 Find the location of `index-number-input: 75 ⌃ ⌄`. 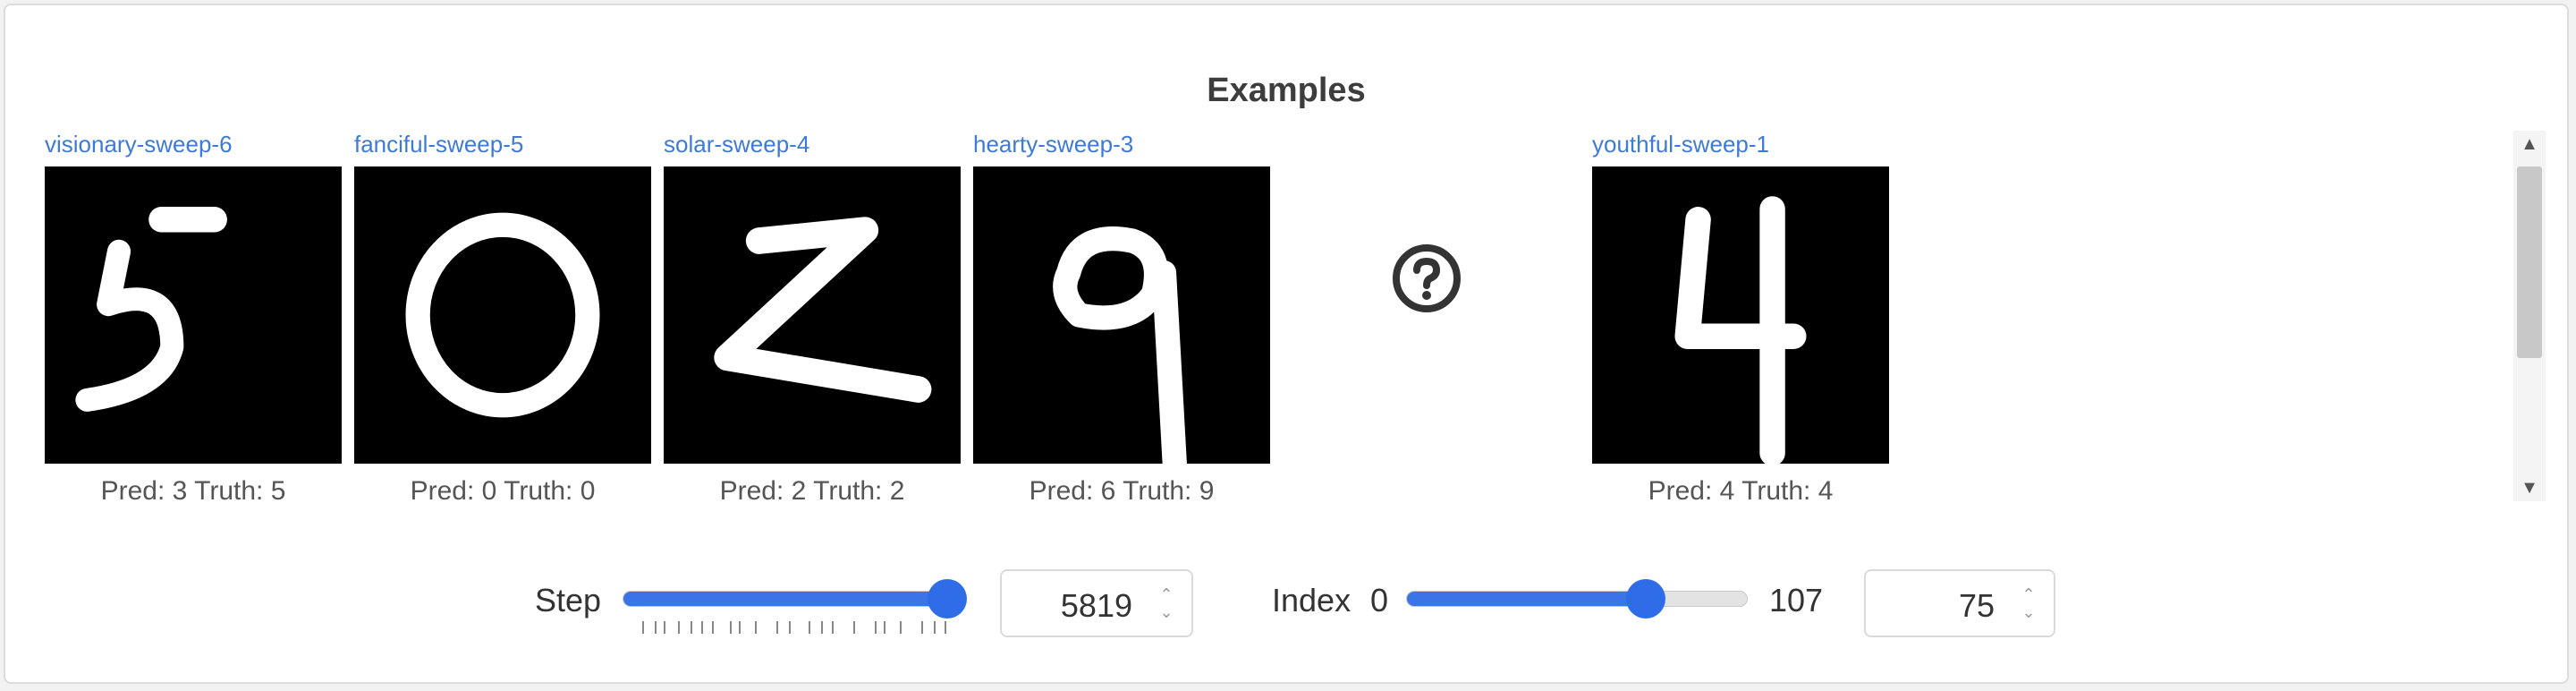

index-number-input: 75 ⌃ ⌄ is located at coordinates (1959, 603).